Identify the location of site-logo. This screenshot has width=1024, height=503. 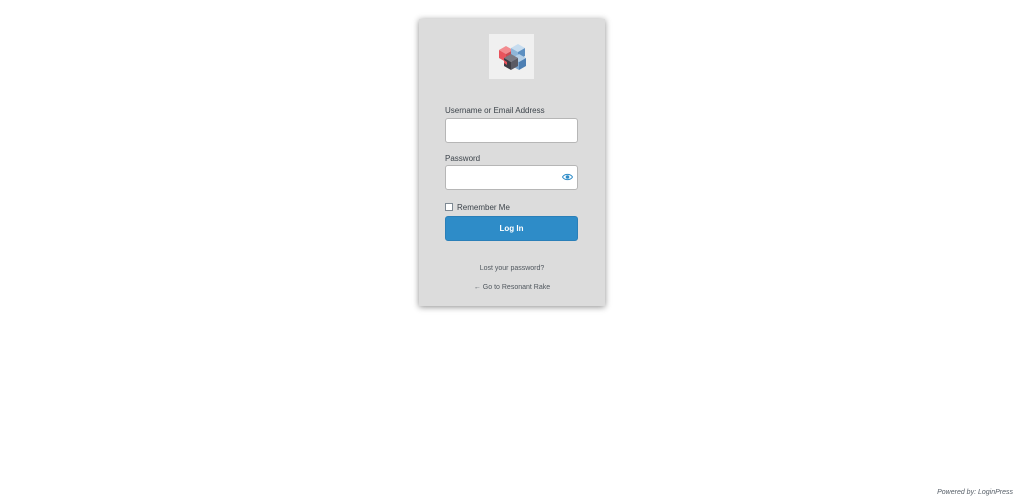
(511, 56).